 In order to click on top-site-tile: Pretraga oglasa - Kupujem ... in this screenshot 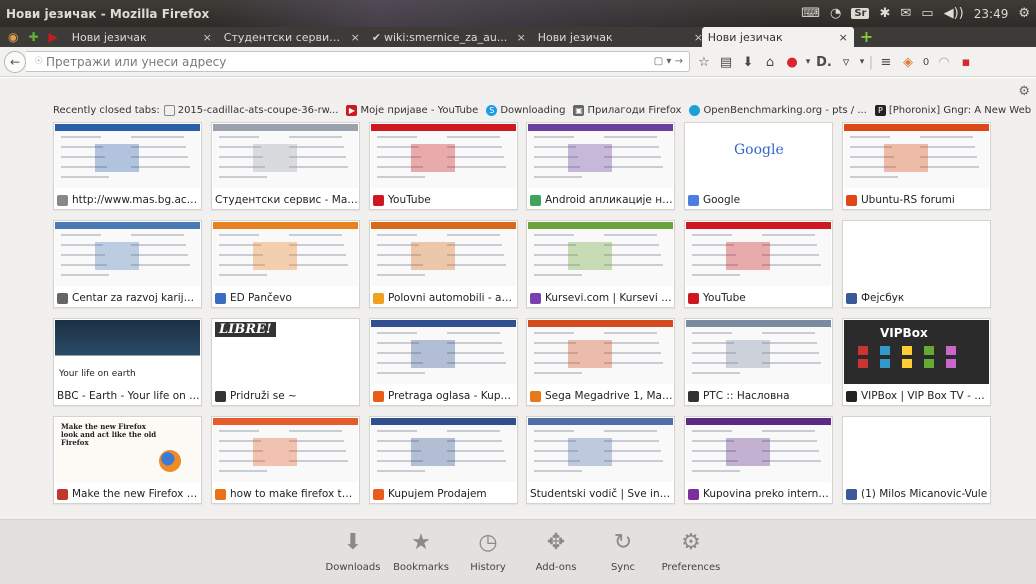, I will do `click(443, 362)`.